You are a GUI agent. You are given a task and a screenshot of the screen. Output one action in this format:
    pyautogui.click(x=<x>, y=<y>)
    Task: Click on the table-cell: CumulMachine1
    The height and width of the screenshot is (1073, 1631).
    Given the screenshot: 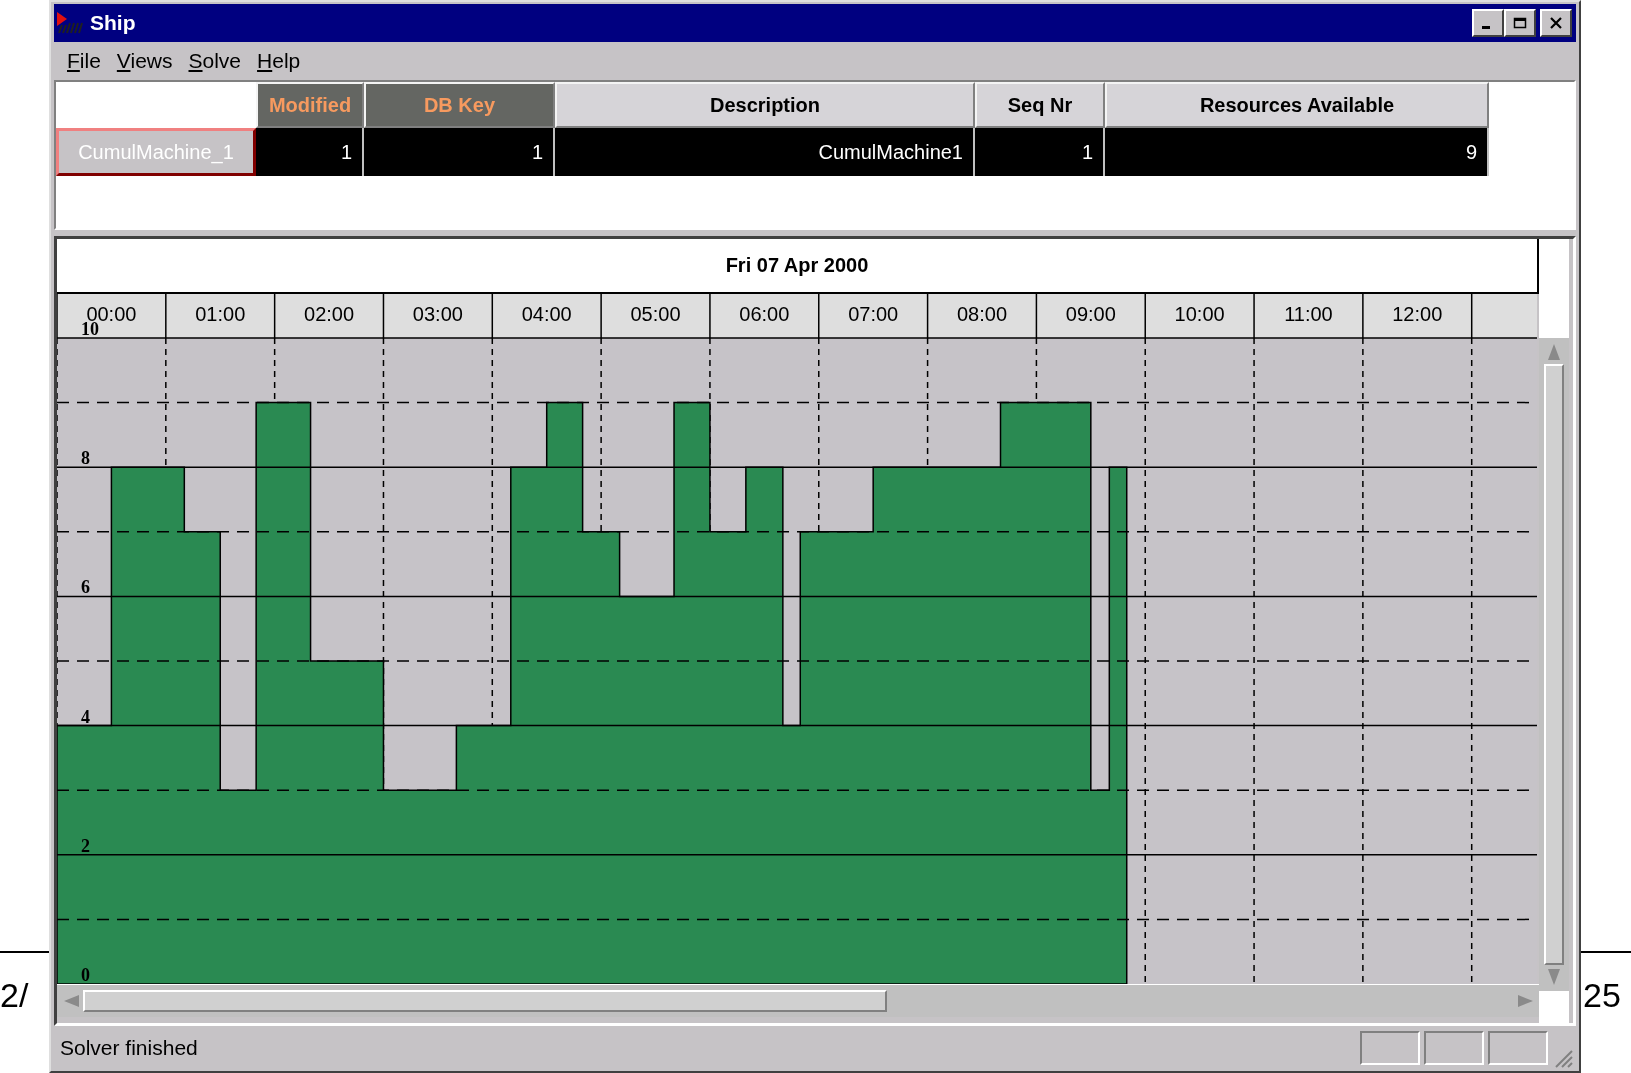 What is the action you would take?
    pyautogui.click(x=765, y=152)
    